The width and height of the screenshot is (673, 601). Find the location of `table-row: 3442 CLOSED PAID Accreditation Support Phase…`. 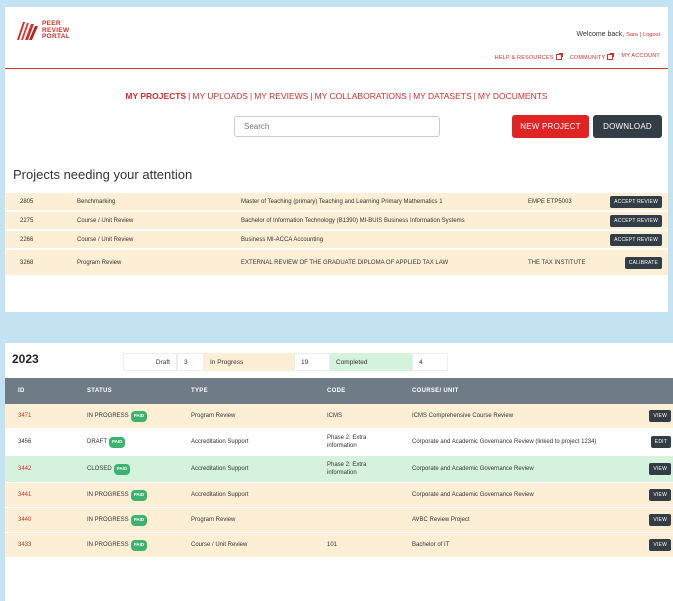

table-row: 3442 CLOSED PAID Accreditation Support Phase… is located at coordinates (339, 469).